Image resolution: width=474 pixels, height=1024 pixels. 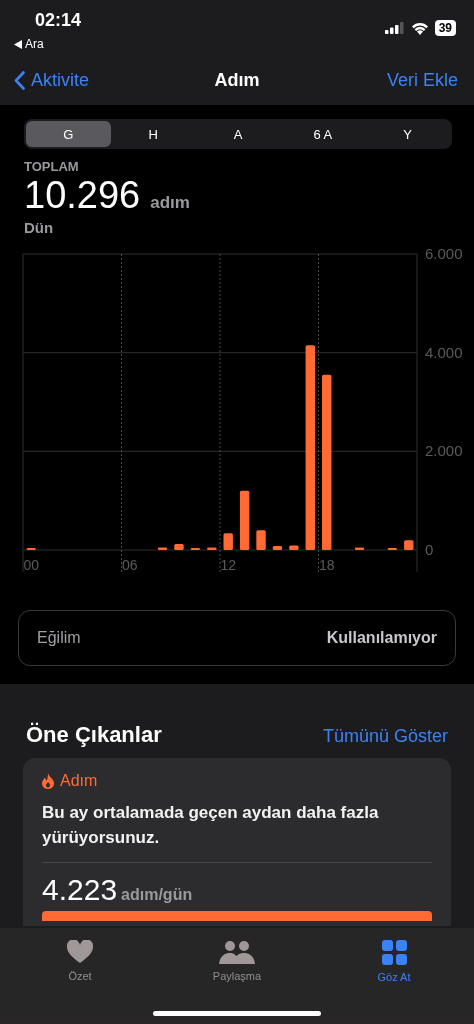 What do you see at coordinates (381, 638) in the screenshot?
I see `trend-value: Kullanılamıyor` at bounding box center [381, 638].